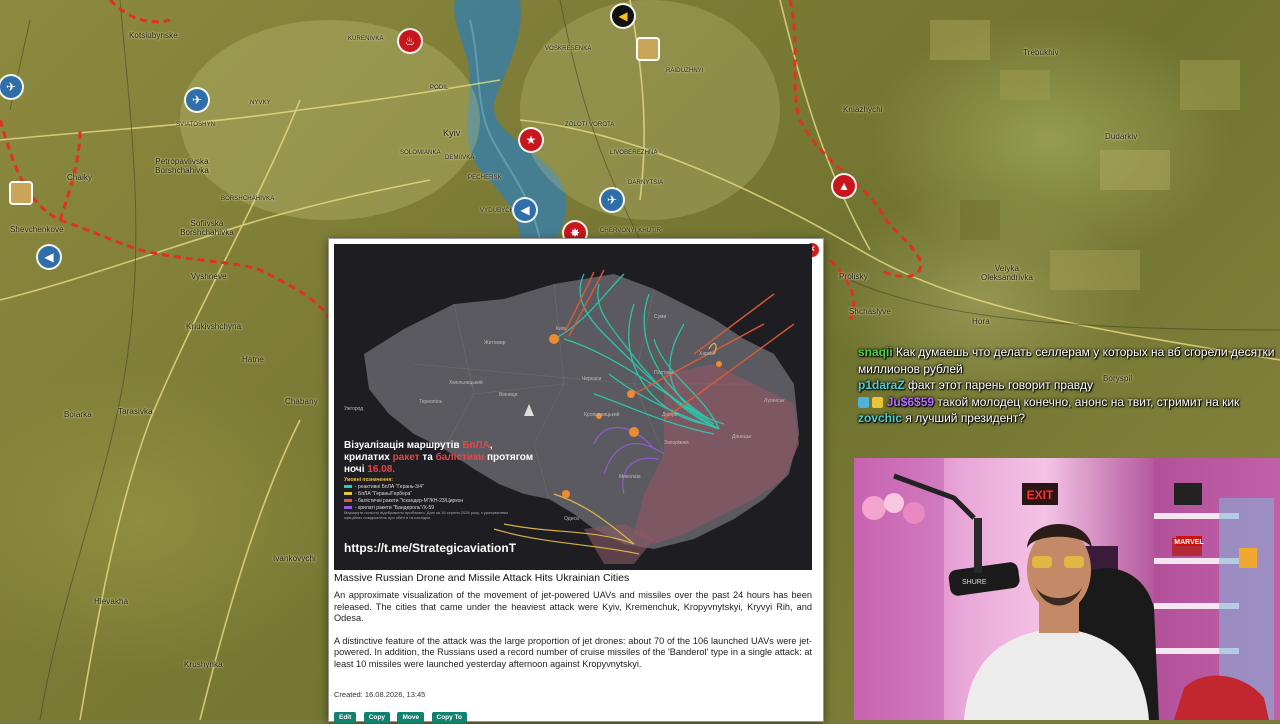 This screenshot has height=724, width=1280. What do you see at coordinates (466, 383) in the screenshot?
I see `region-label: Хмельницький` at bounding box center [466, 383].